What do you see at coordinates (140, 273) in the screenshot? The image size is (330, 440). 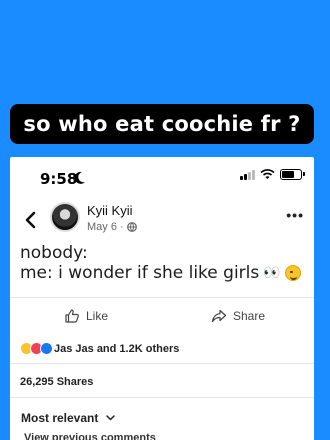 I see `post-line-2: me: i wonder if she like girls` at bounding box center [140, 273].